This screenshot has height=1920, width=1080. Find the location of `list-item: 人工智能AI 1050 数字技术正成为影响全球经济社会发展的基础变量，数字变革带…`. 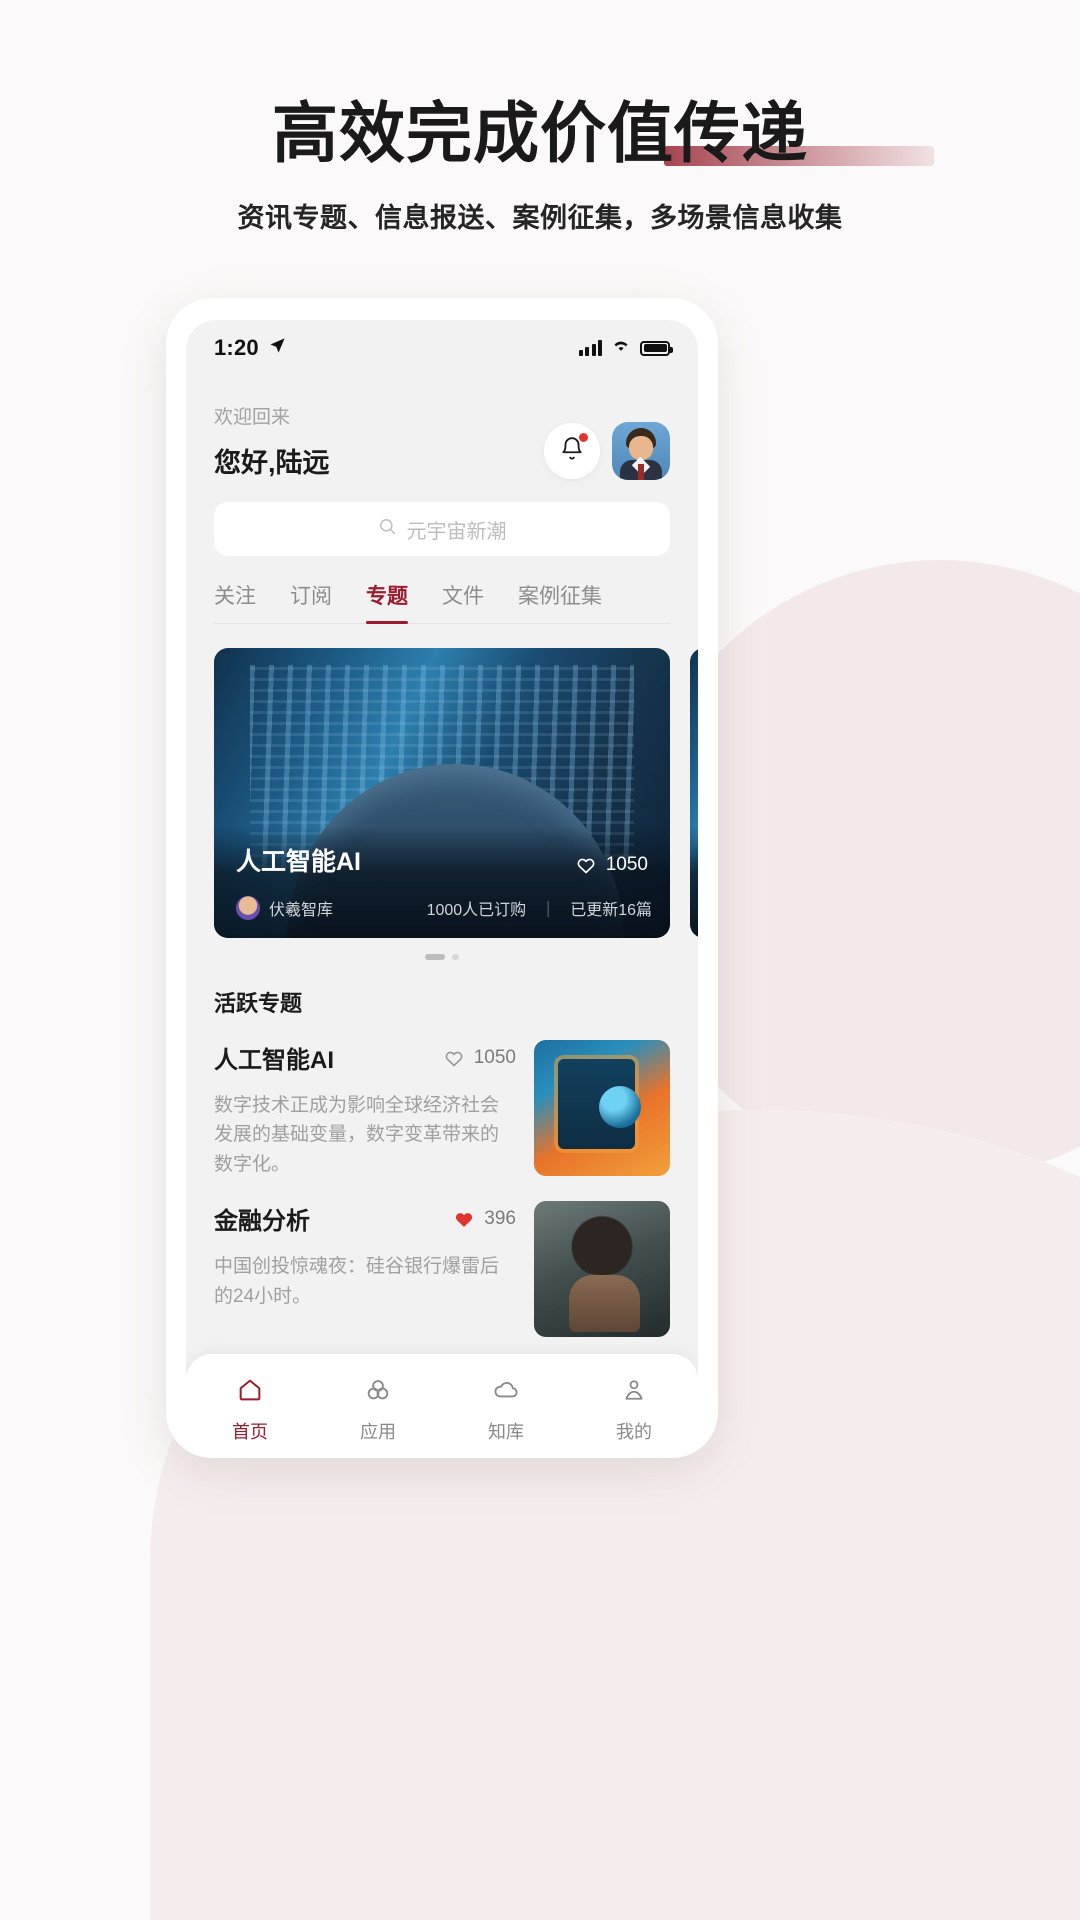

list-item: 人工智能AI 1050 数字技术正成为影响全球经济社会发展的基础变量，数字变革带… is located at coordinates (442, 1098).